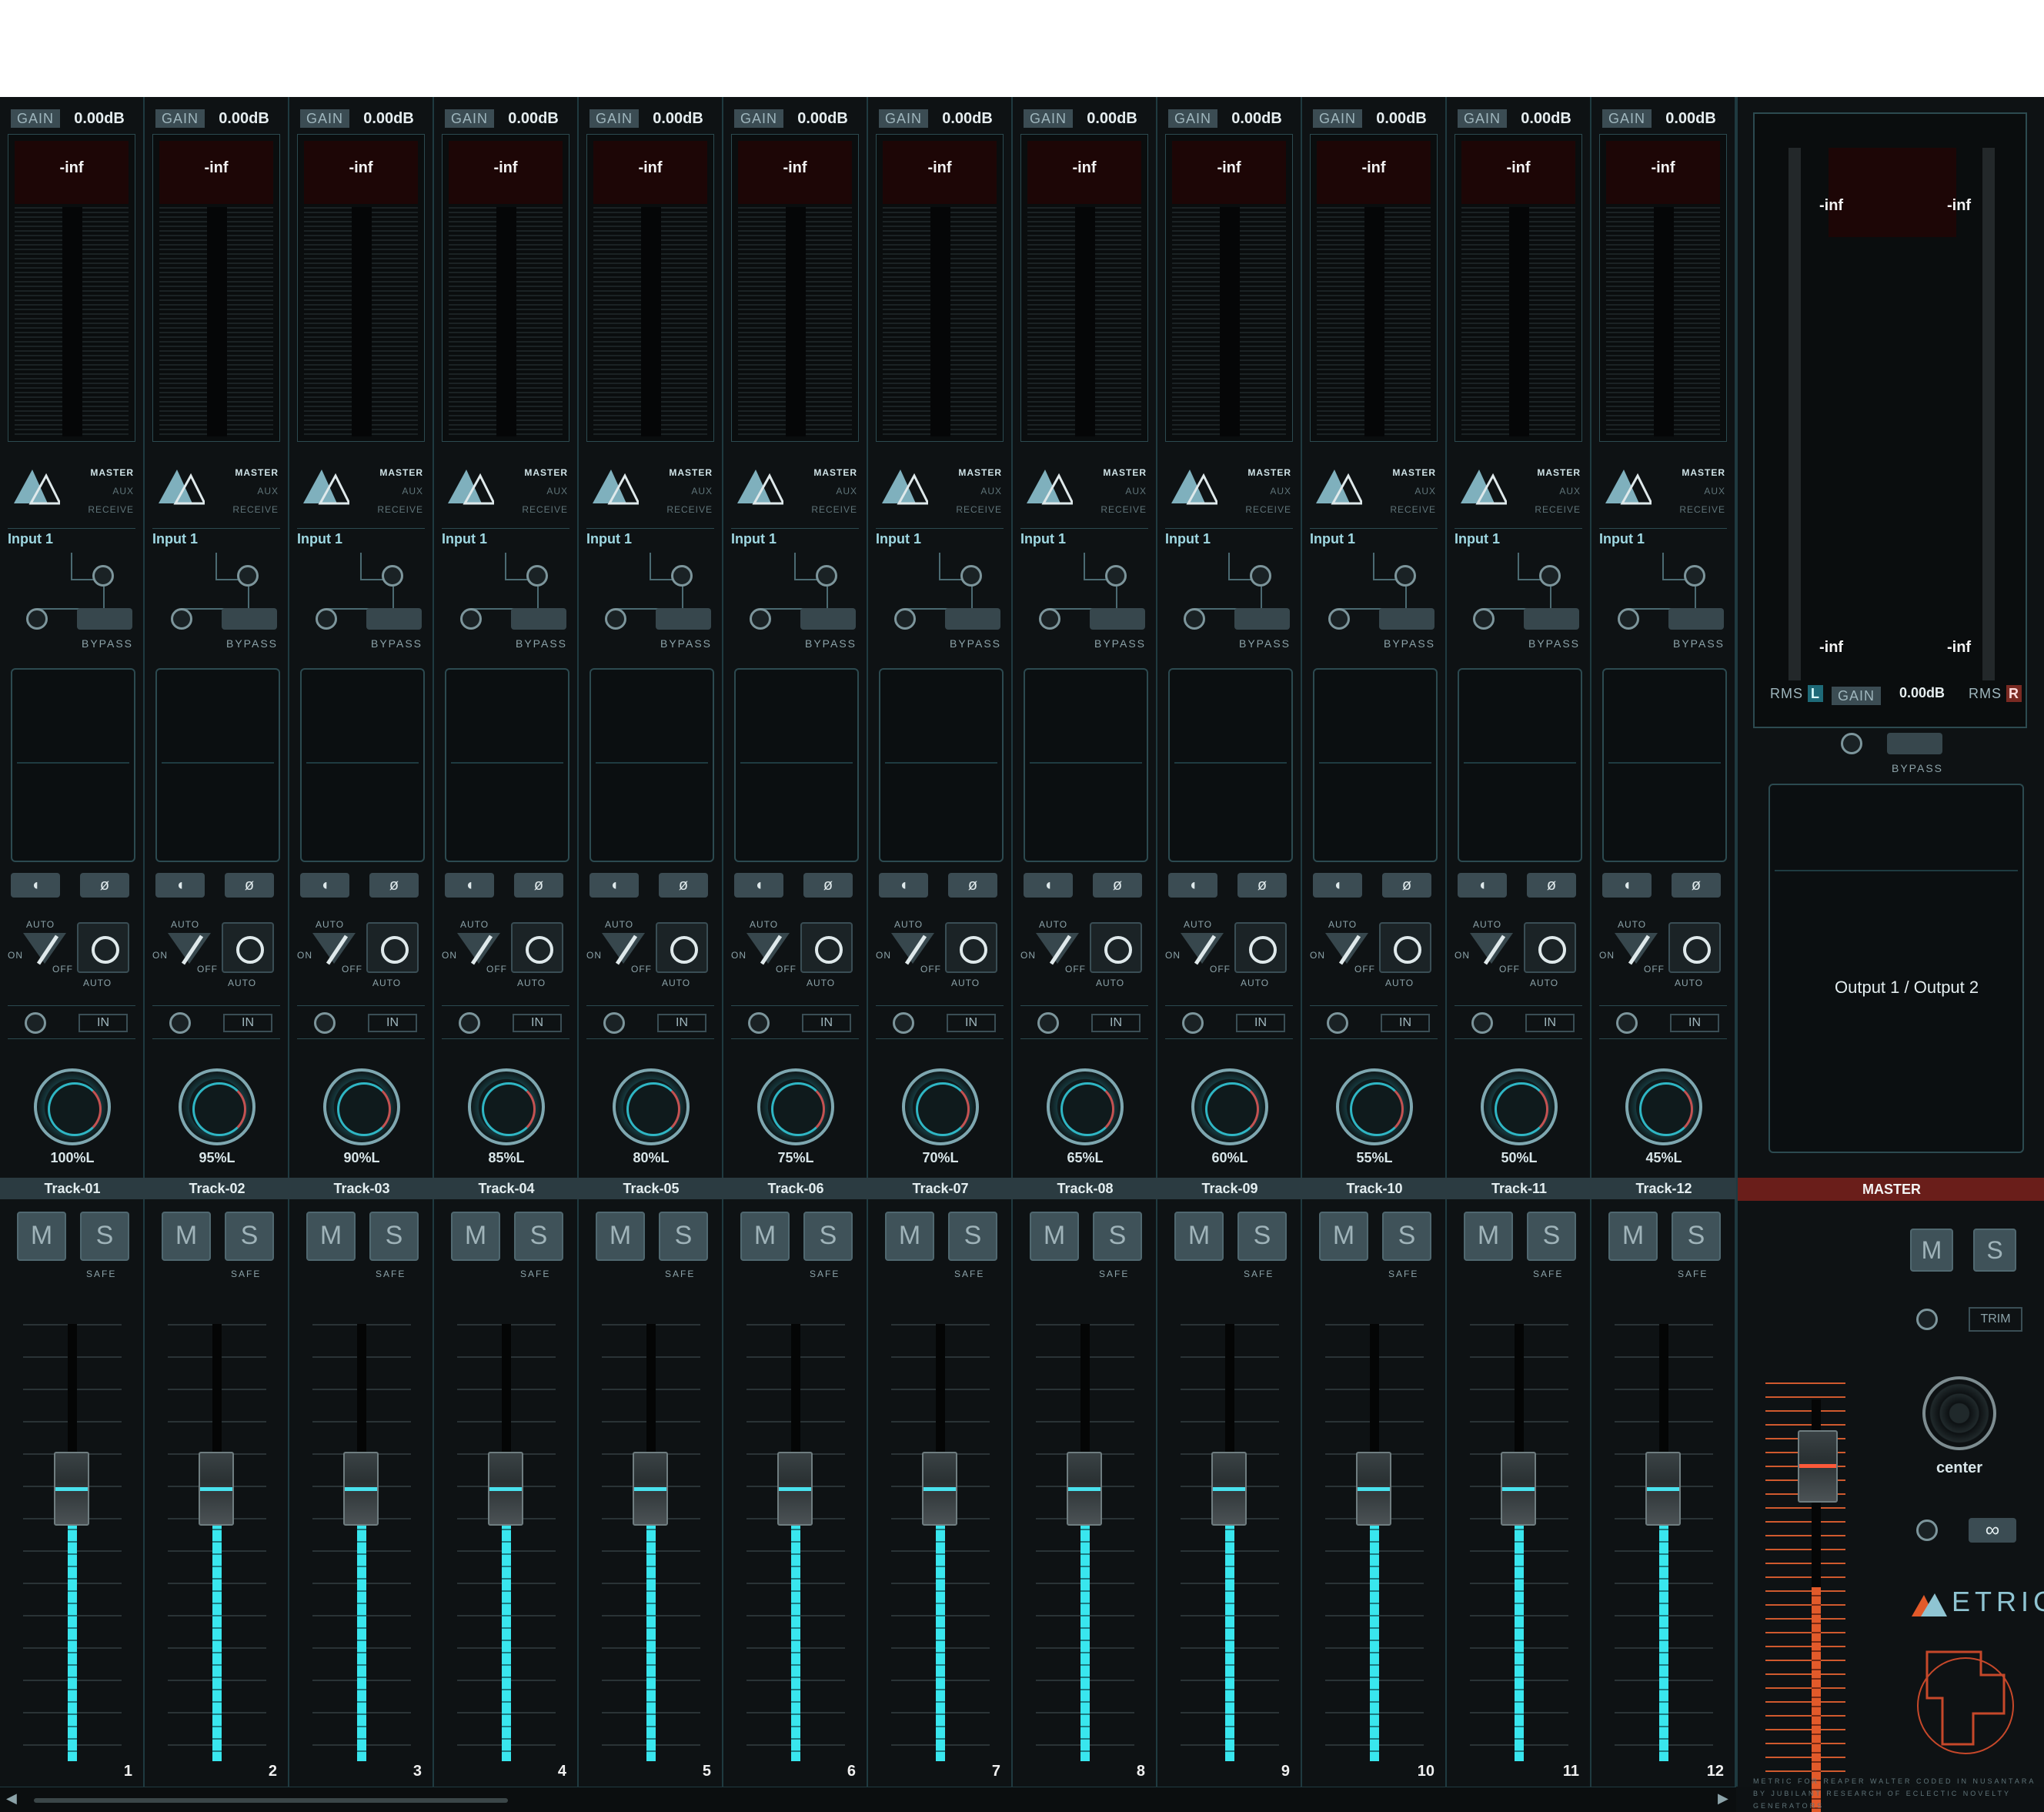  What do you see at coordinates (1914, 743) in the screenshot?
I see `master-bypass-switch` at bounding box center [1914, 743].